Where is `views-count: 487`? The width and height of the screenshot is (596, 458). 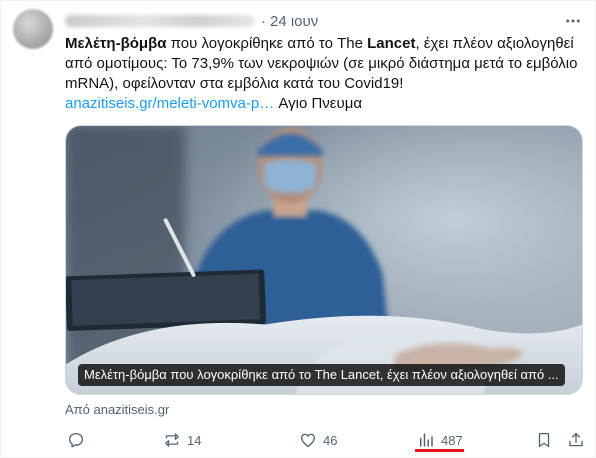 views-count: 487 is located at coordinates (452, 440).